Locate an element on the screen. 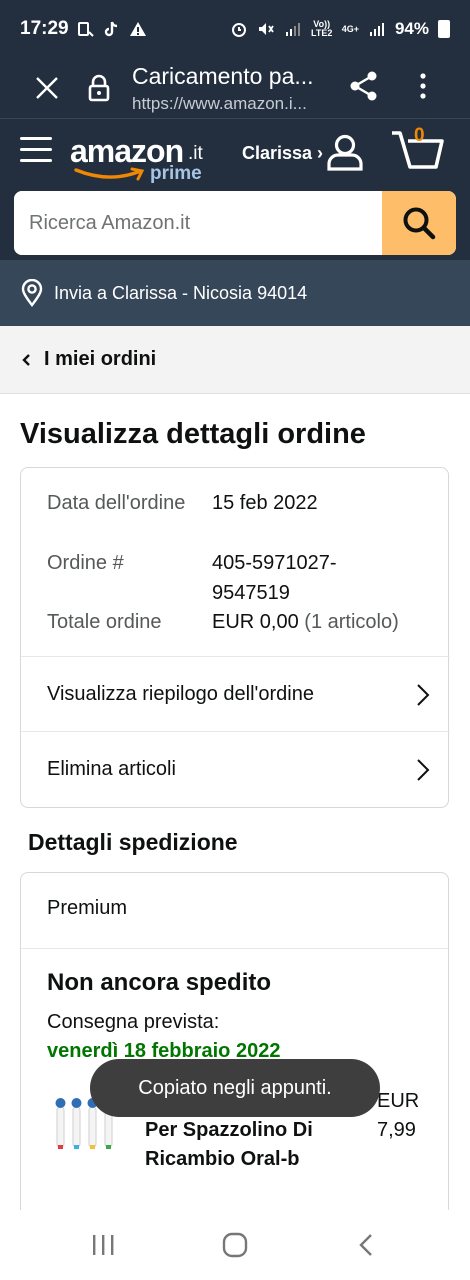 Image resolution: width=470 pixels, height=1280 pixels. order-total-value: EUR 0,00 (1 articolo) is located at coordinates (322, 622).